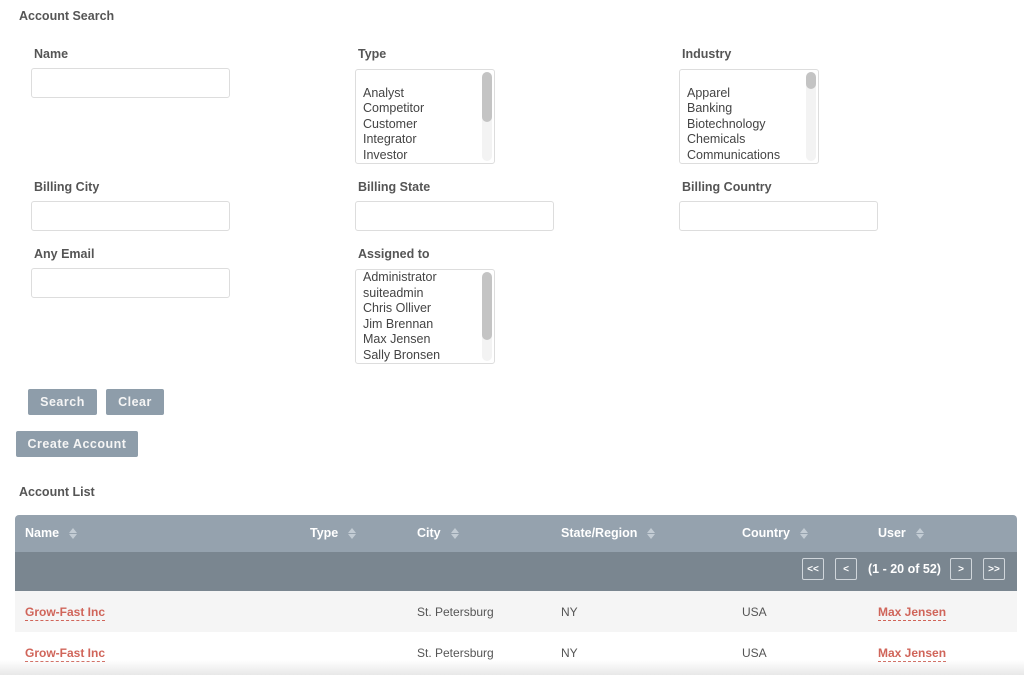 This screenshot has width=1024, height=675. Describe the element at coordinates (429, 533) in the screenshot. I see `column-label: City` at that location.